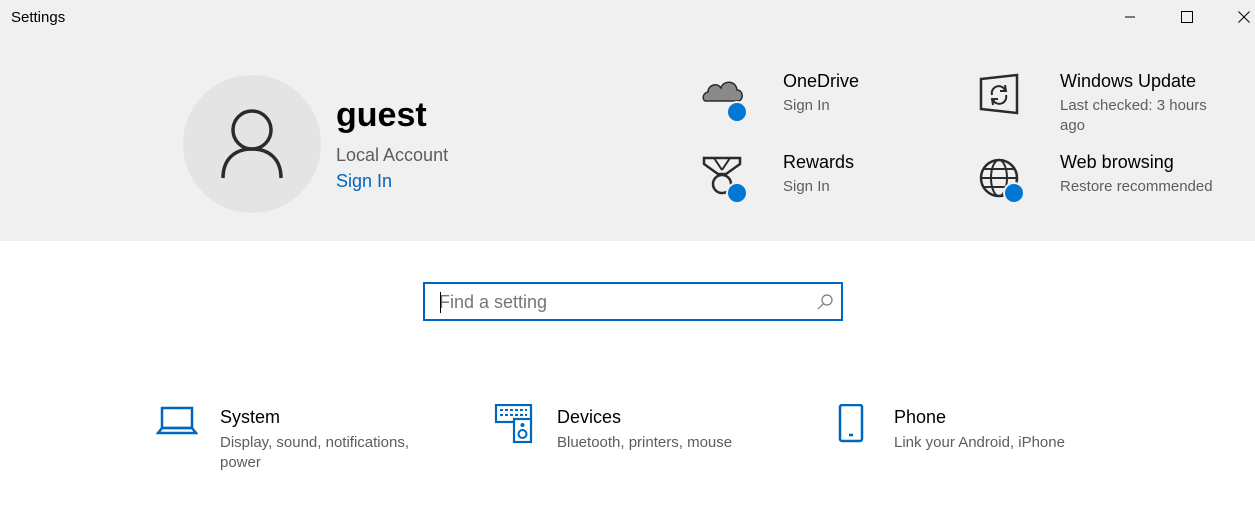 Image resolution: width=1255 pixels, height=506 pixels. I want to click on laptop-icon, so click(177, 420).